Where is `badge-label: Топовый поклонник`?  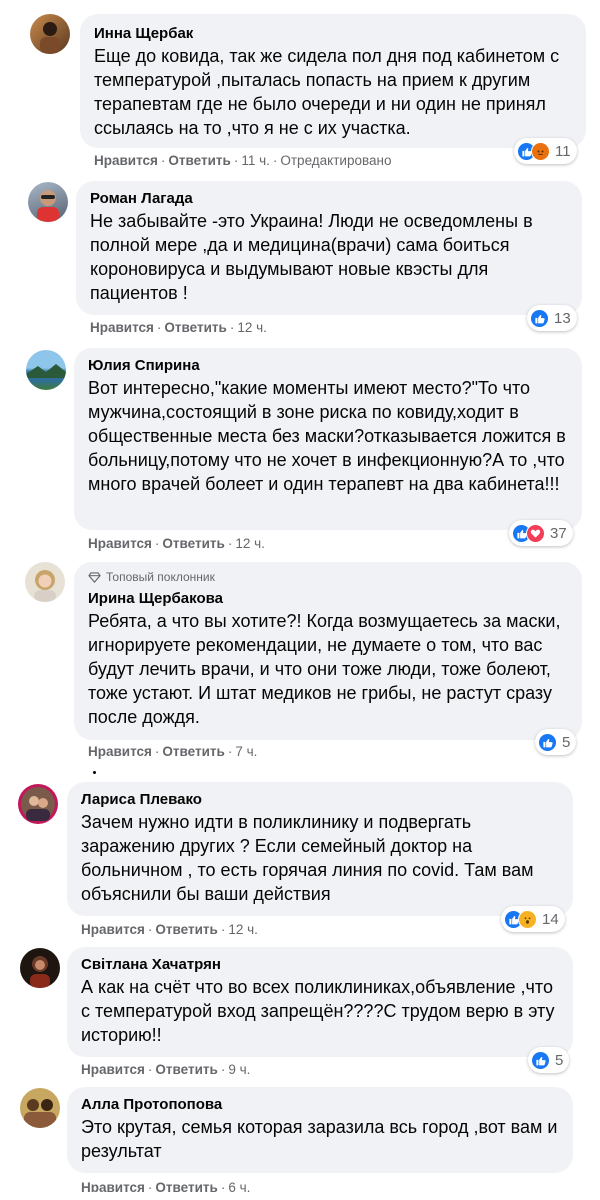 badge-label: Топовый поклонник is located at coordinates (160, 577).